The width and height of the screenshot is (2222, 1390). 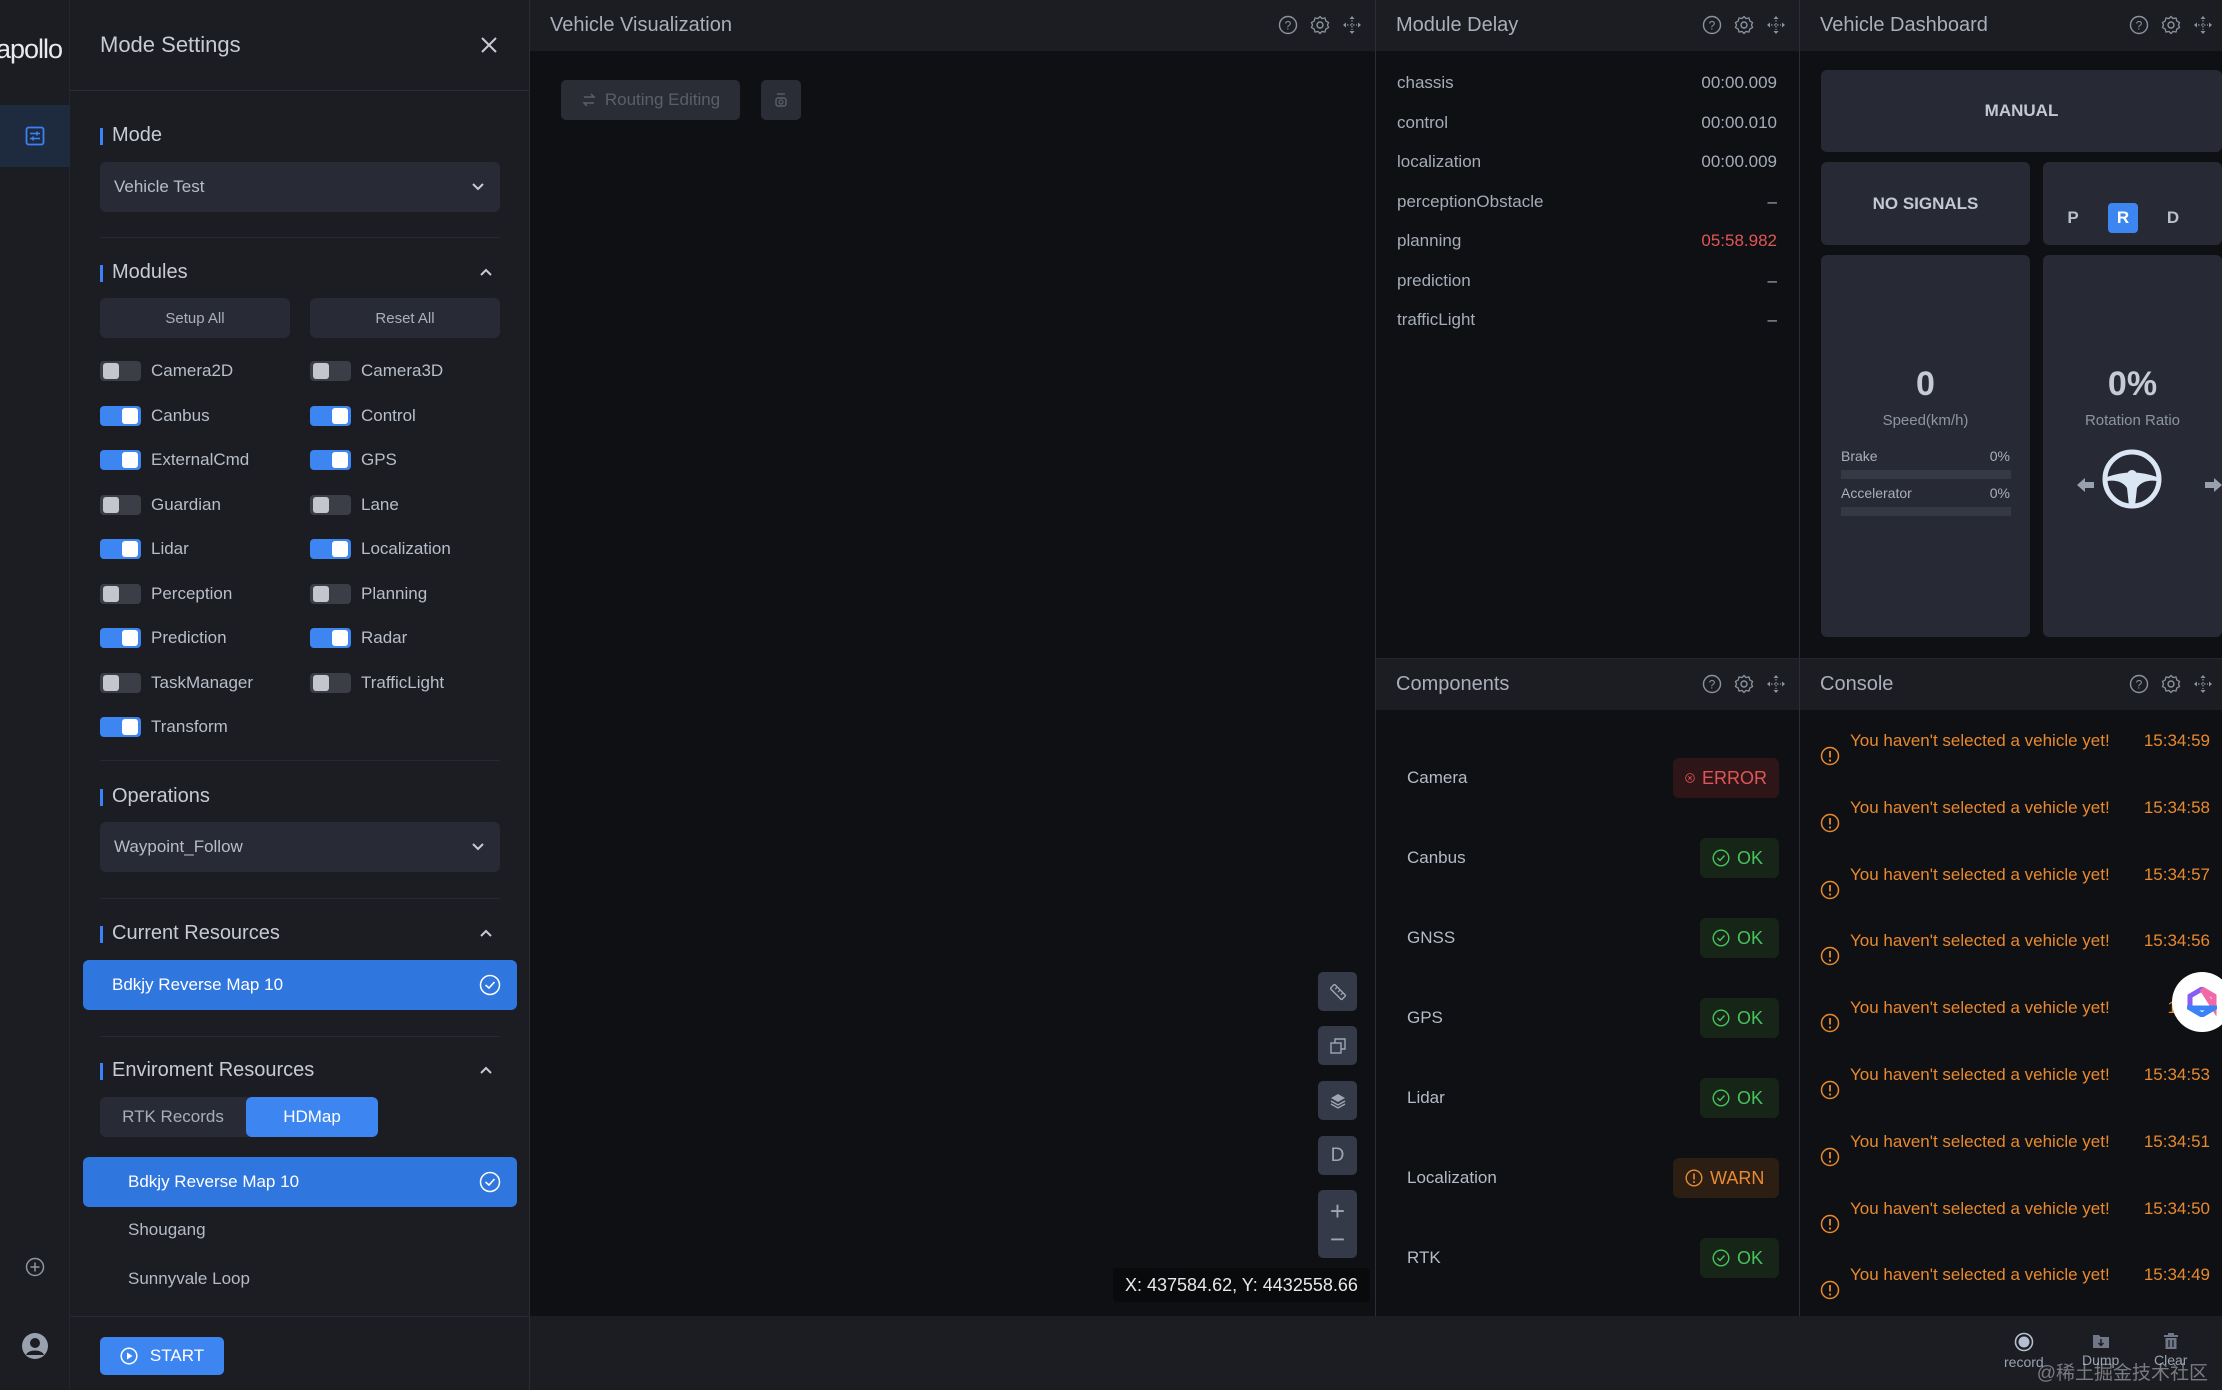 What do you see at coordinates (300, 1353) in the screenshot?
I see `mode-settings-footer: START` at bounding box center [300, 1353].